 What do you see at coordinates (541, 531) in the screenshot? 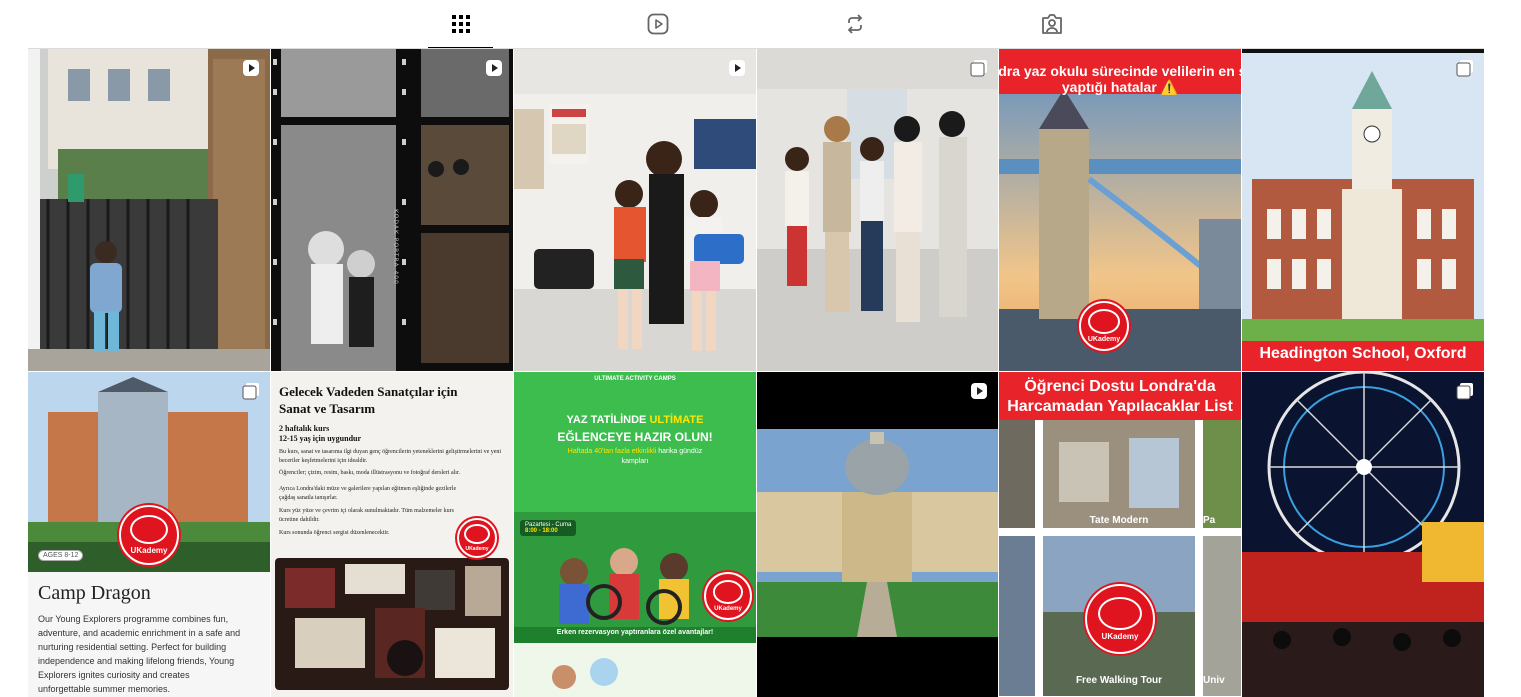
I see `schedule-hours: 8:00 - 18:00` at bounding box center [541, 531].